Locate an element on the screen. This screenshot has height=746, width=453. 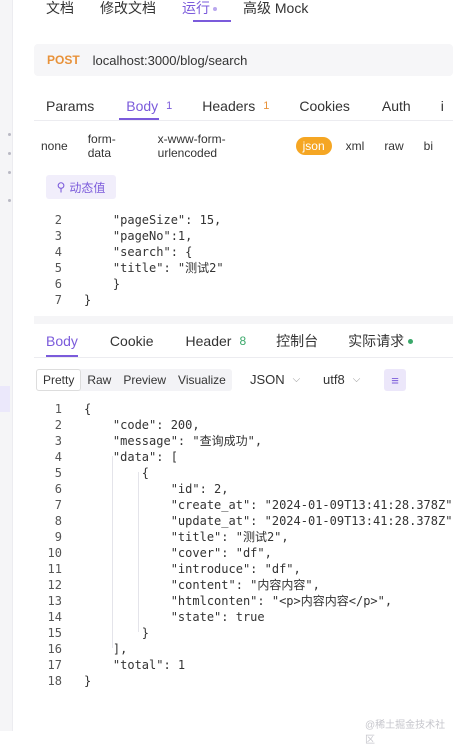
view-preview: Preview is located at coordinates (144, 380).